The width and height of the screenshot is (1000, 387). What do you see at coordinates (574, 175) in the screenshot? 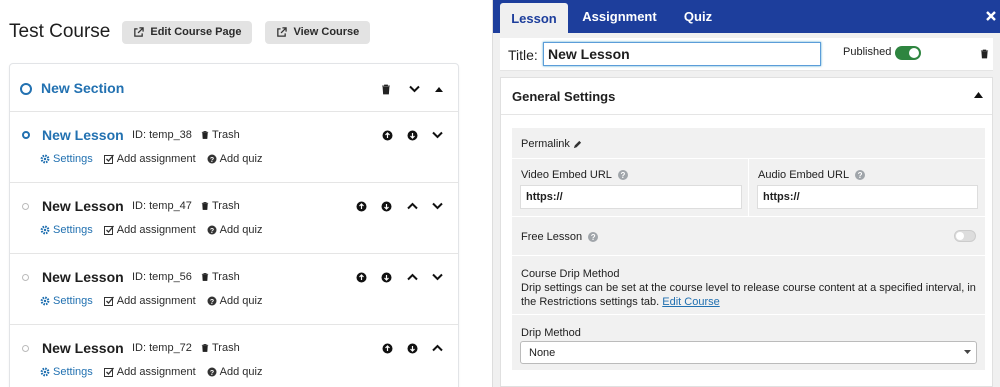
I see `video-embed-label: Video Embed URL ?` at bounding box center [574, 175].